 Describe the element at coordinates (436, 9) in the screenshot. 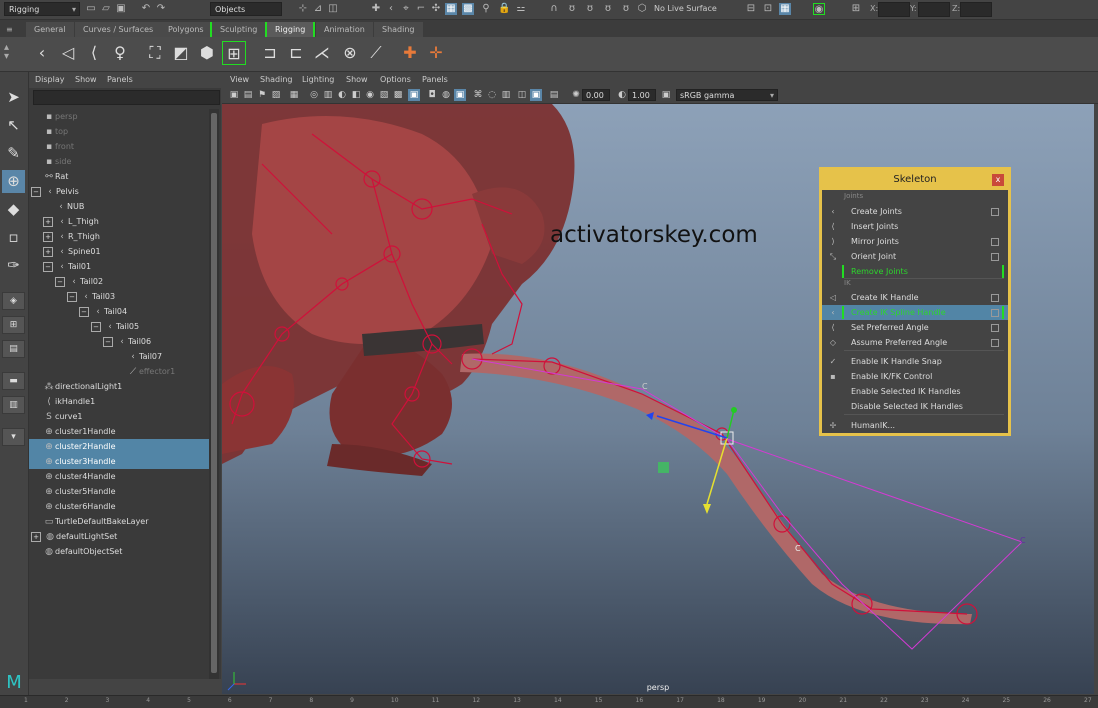

I see `snap-surface-icon: ✣` at that location.